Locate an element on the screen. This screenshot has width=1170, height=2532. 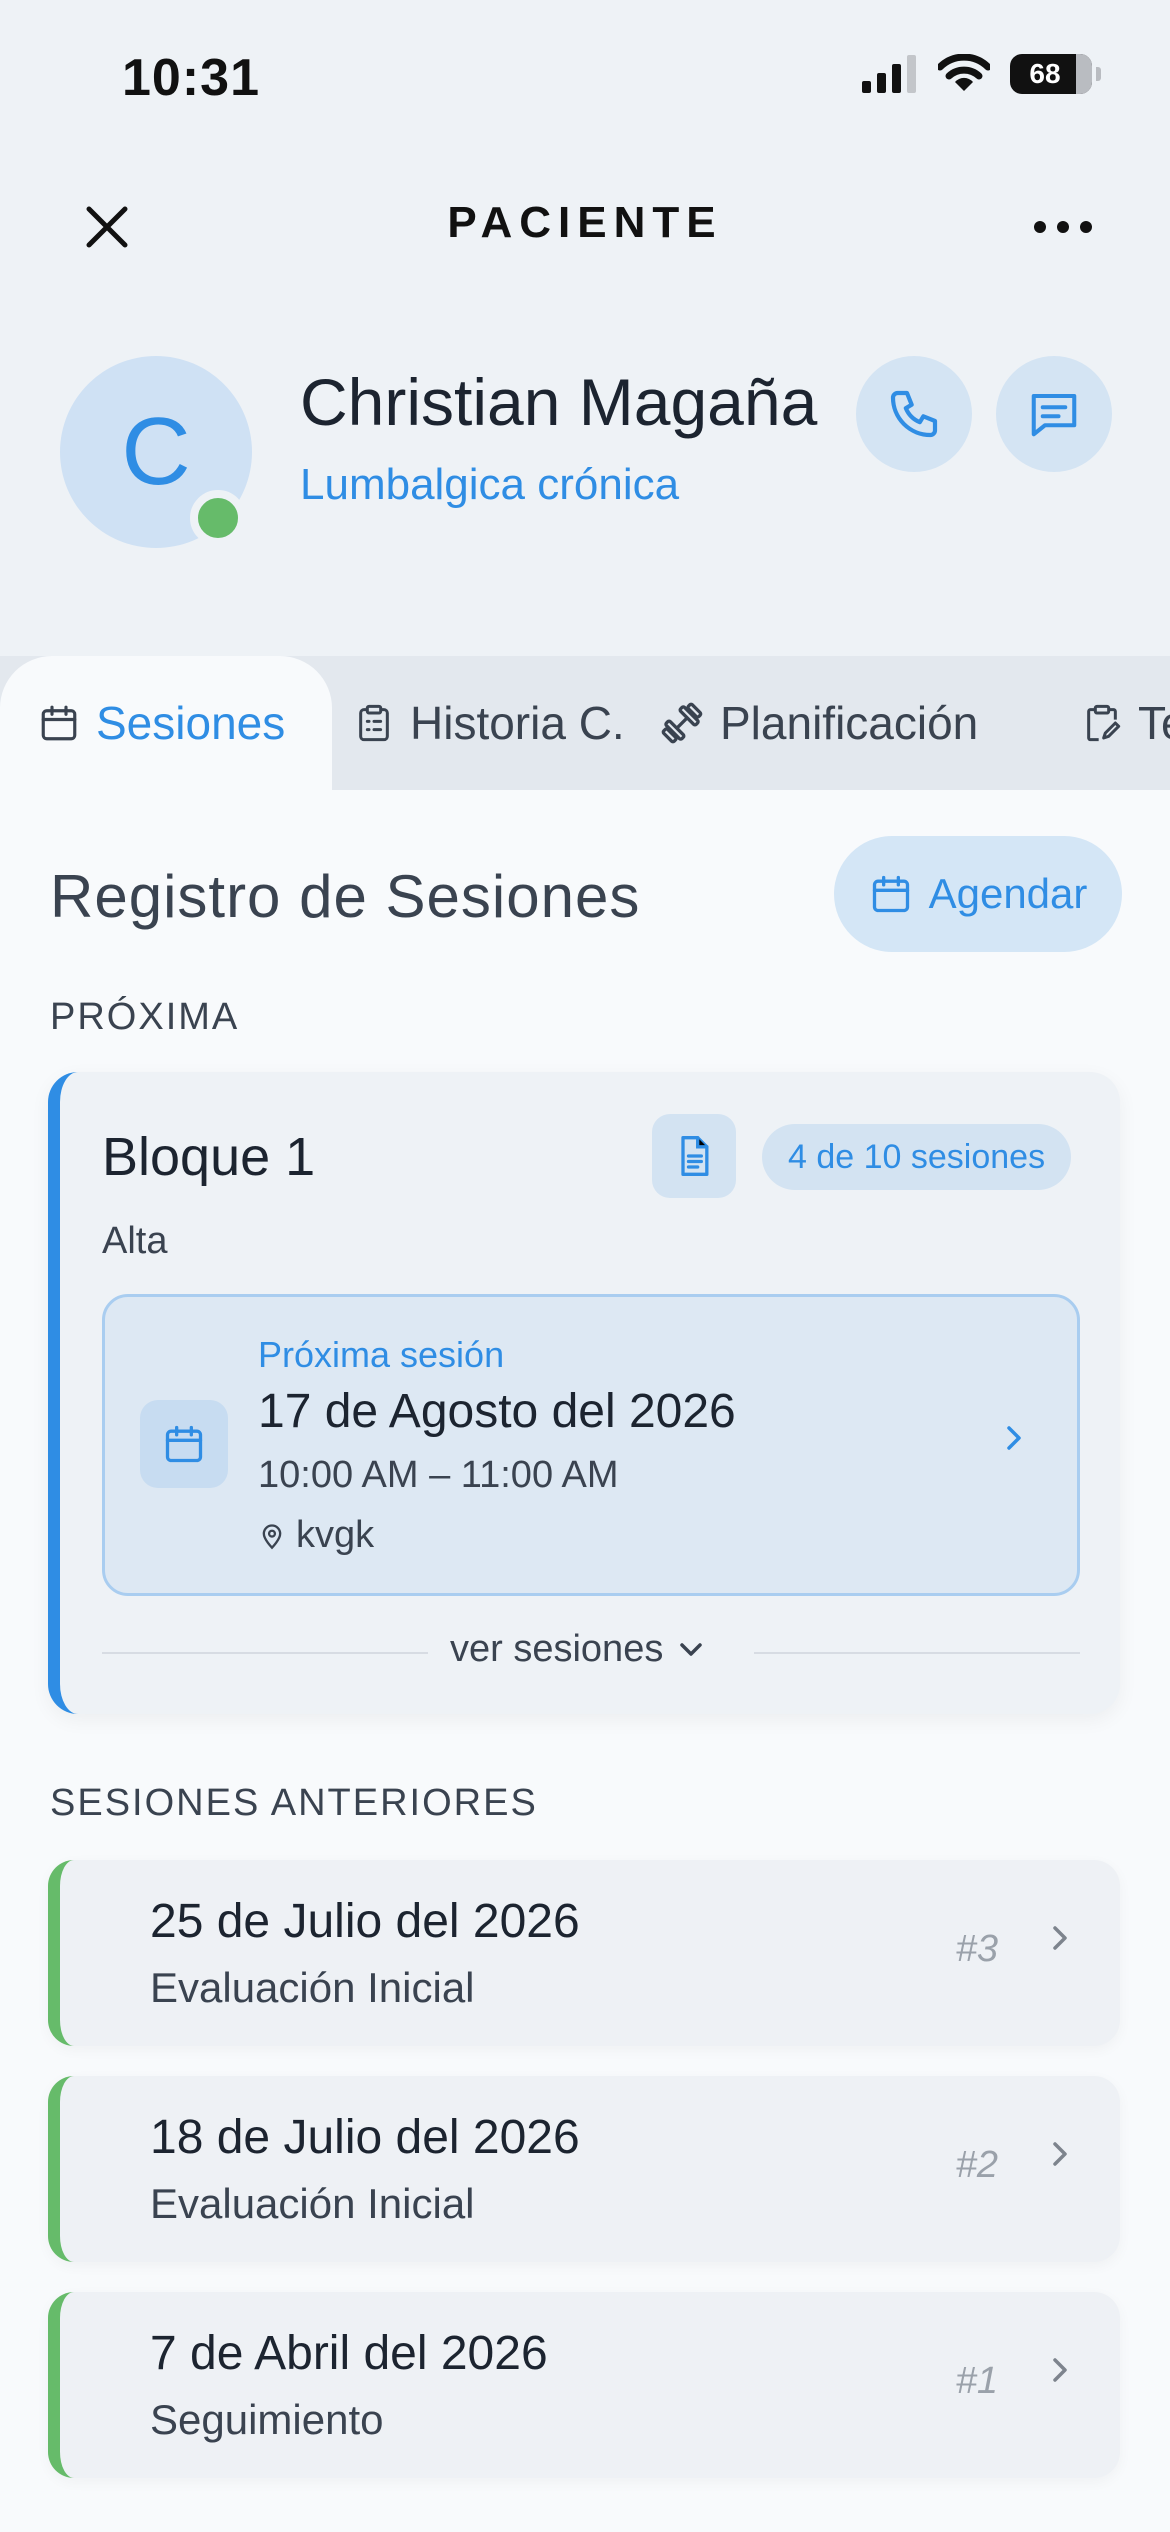
tab-sesiones: Sesiones is located at coordinates (166, 723).